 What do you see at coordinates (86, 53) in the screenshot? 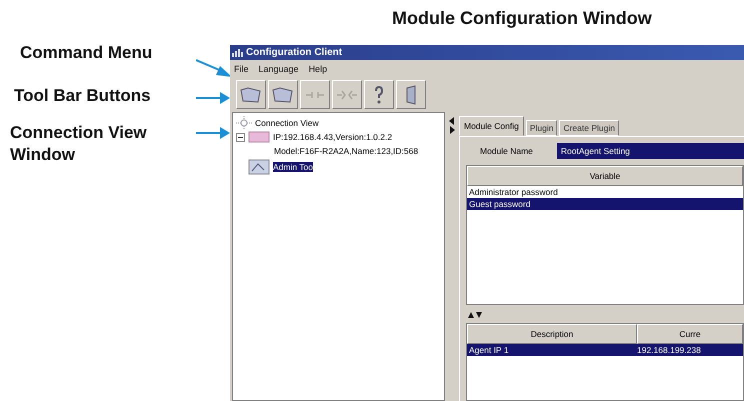
I see `callout-label: Command Menu` at bounding box center [86, 53].